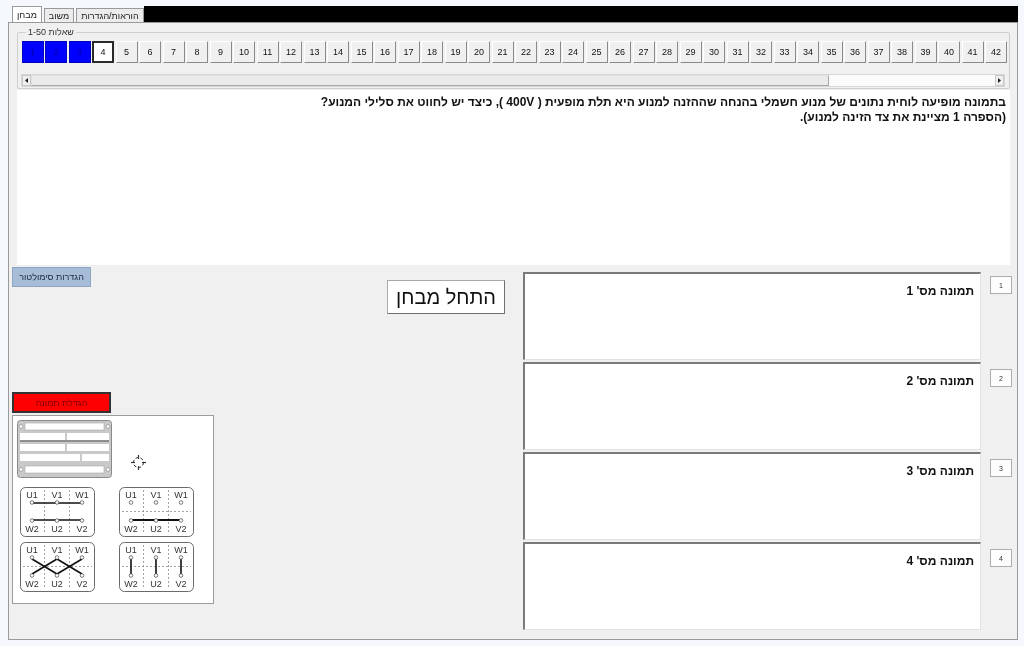 Image resolution: width=1024 pixels, height=646 pixels. I want to click on tab: מבחן, so click(27, 14).